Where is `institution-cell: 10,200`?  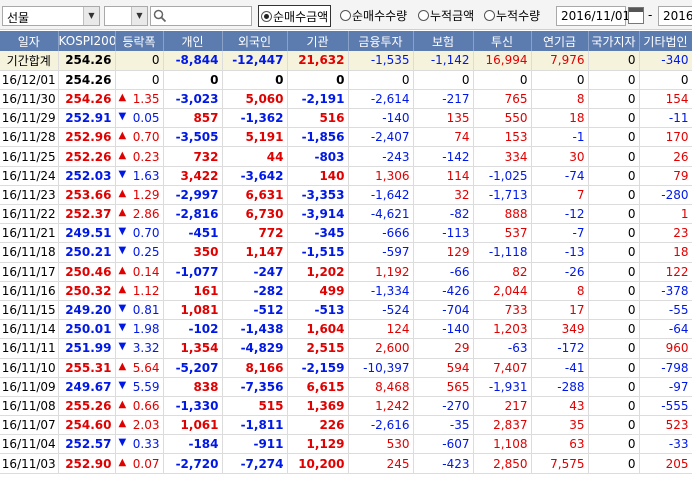 institution-cell: 10,200 is located at coordinates (318, 463).